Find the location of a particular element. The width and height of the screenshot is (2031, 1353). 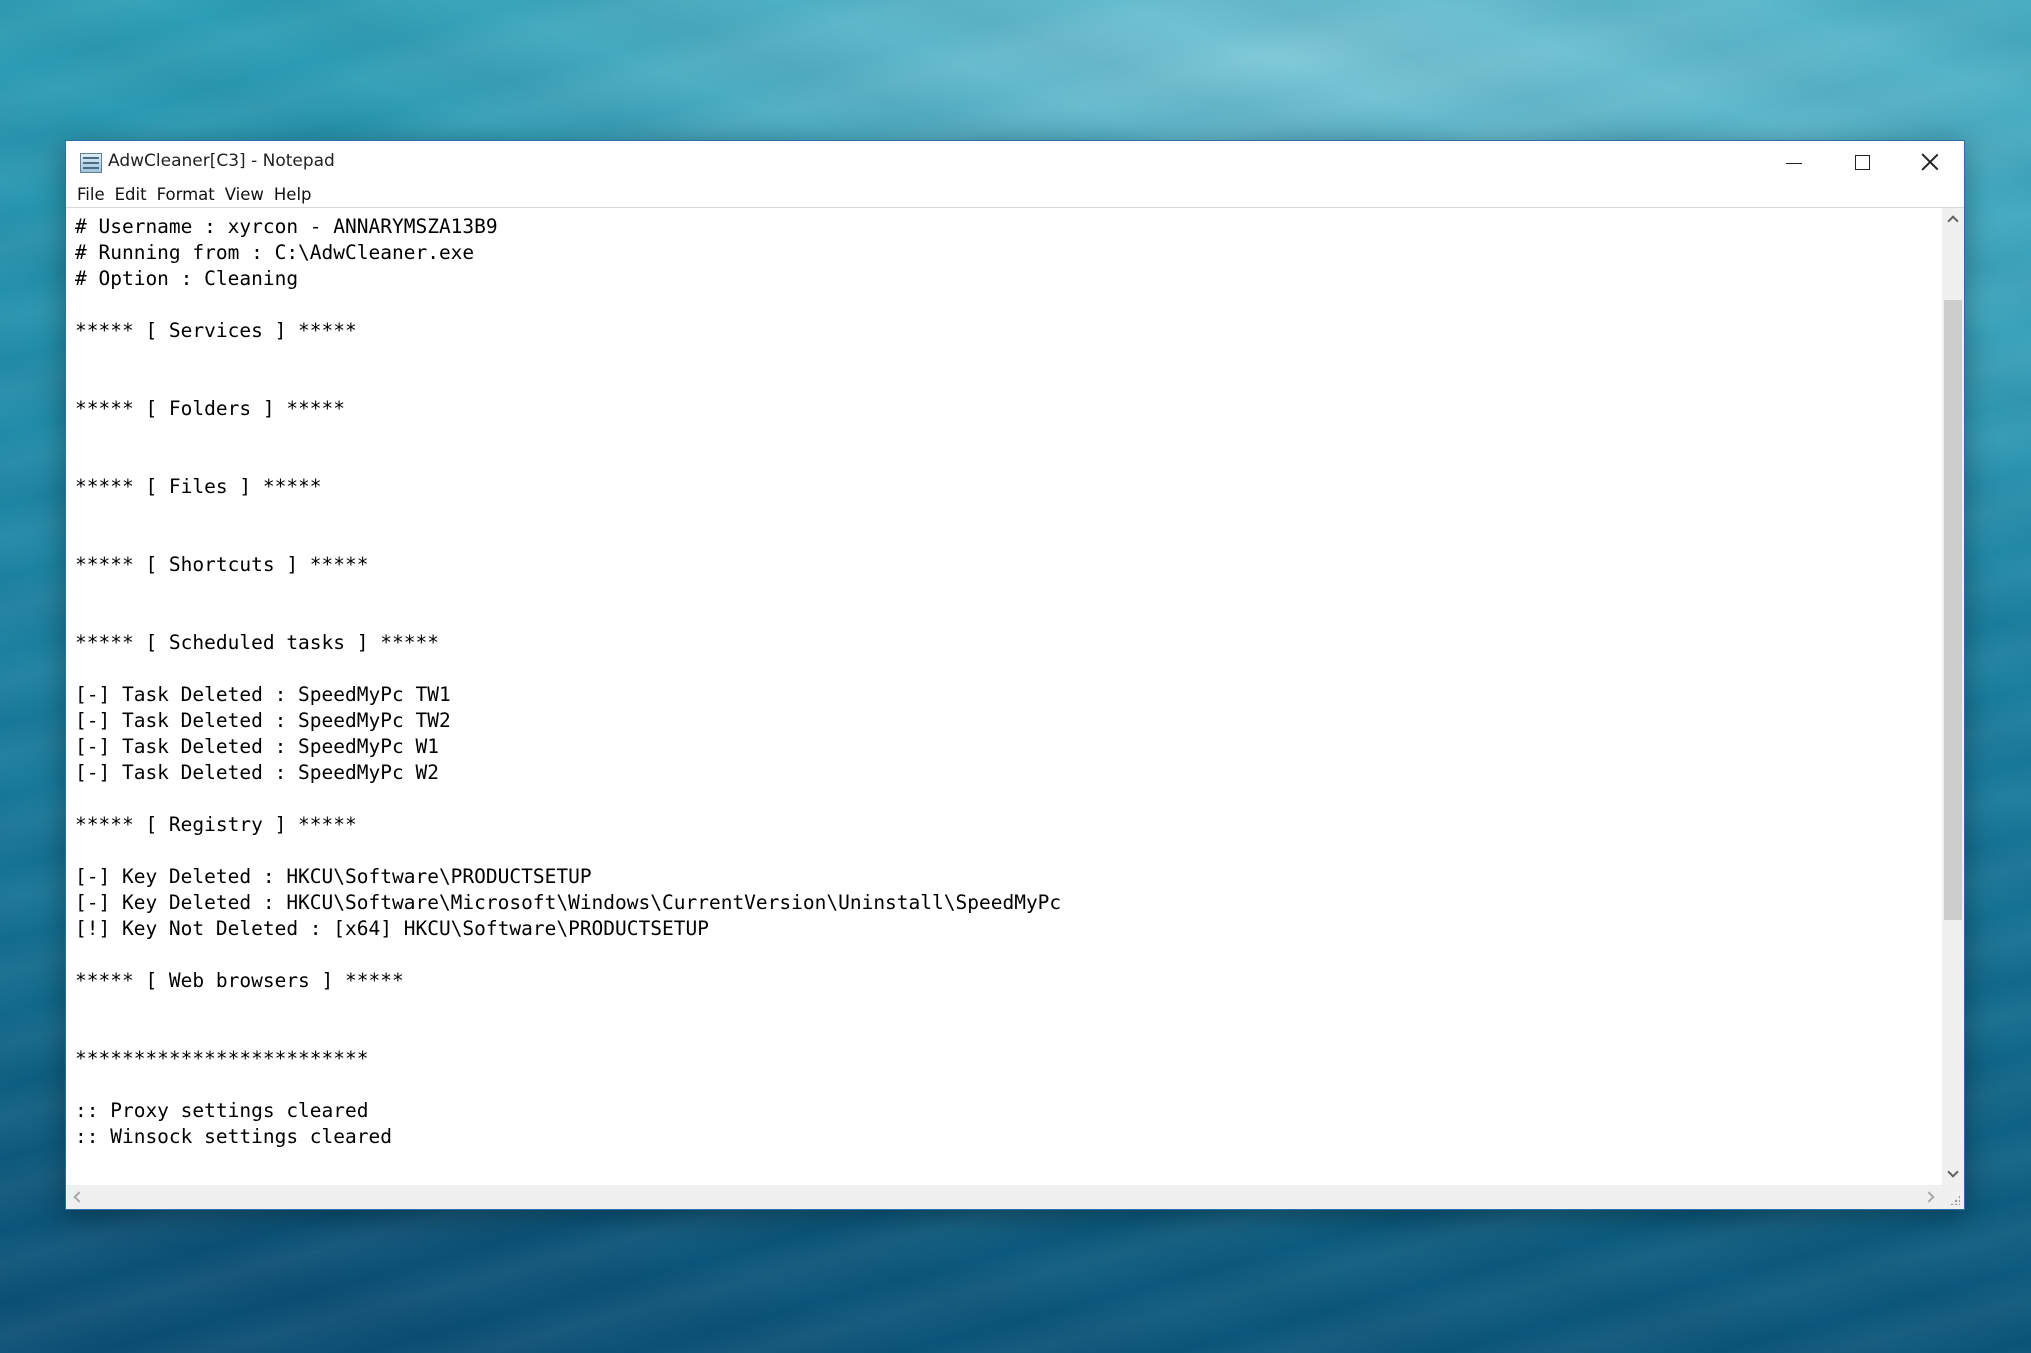

chevron-up-icon is located at coordinates (1953, 221).